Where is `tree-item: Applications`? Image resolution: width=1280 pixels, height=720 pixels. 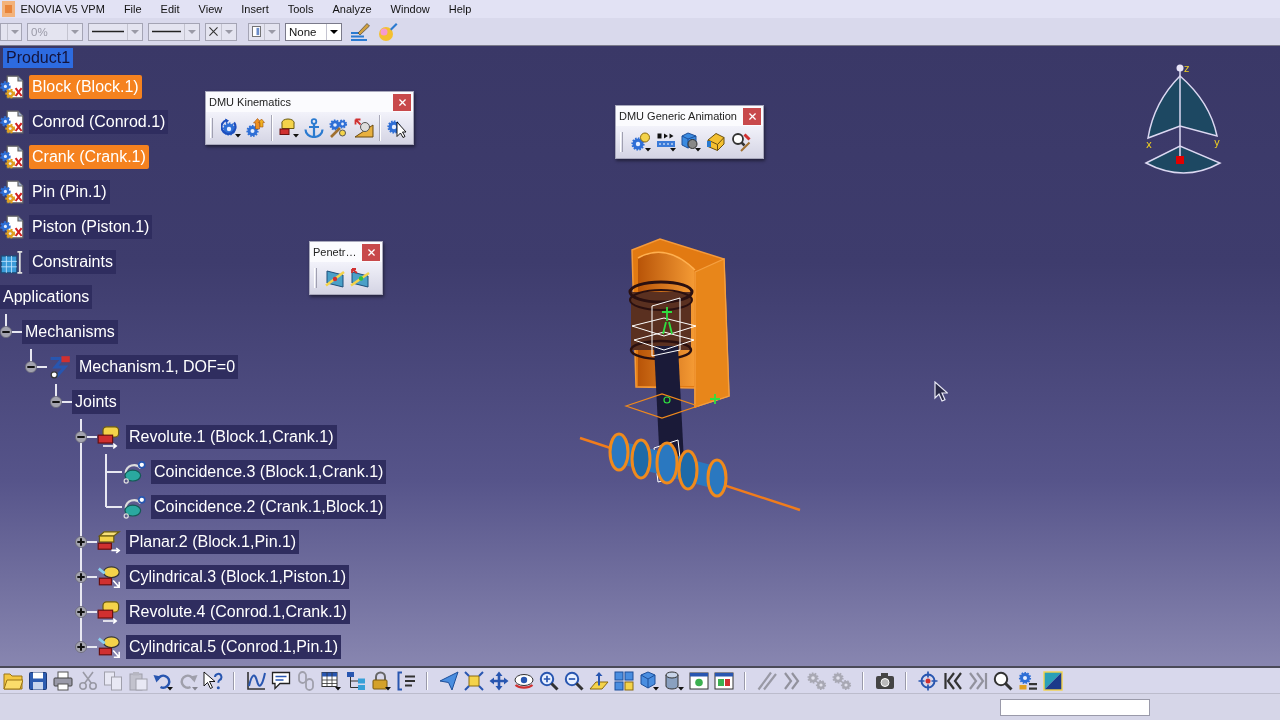
tree-item: Applications is located at coordinates (46, 296).